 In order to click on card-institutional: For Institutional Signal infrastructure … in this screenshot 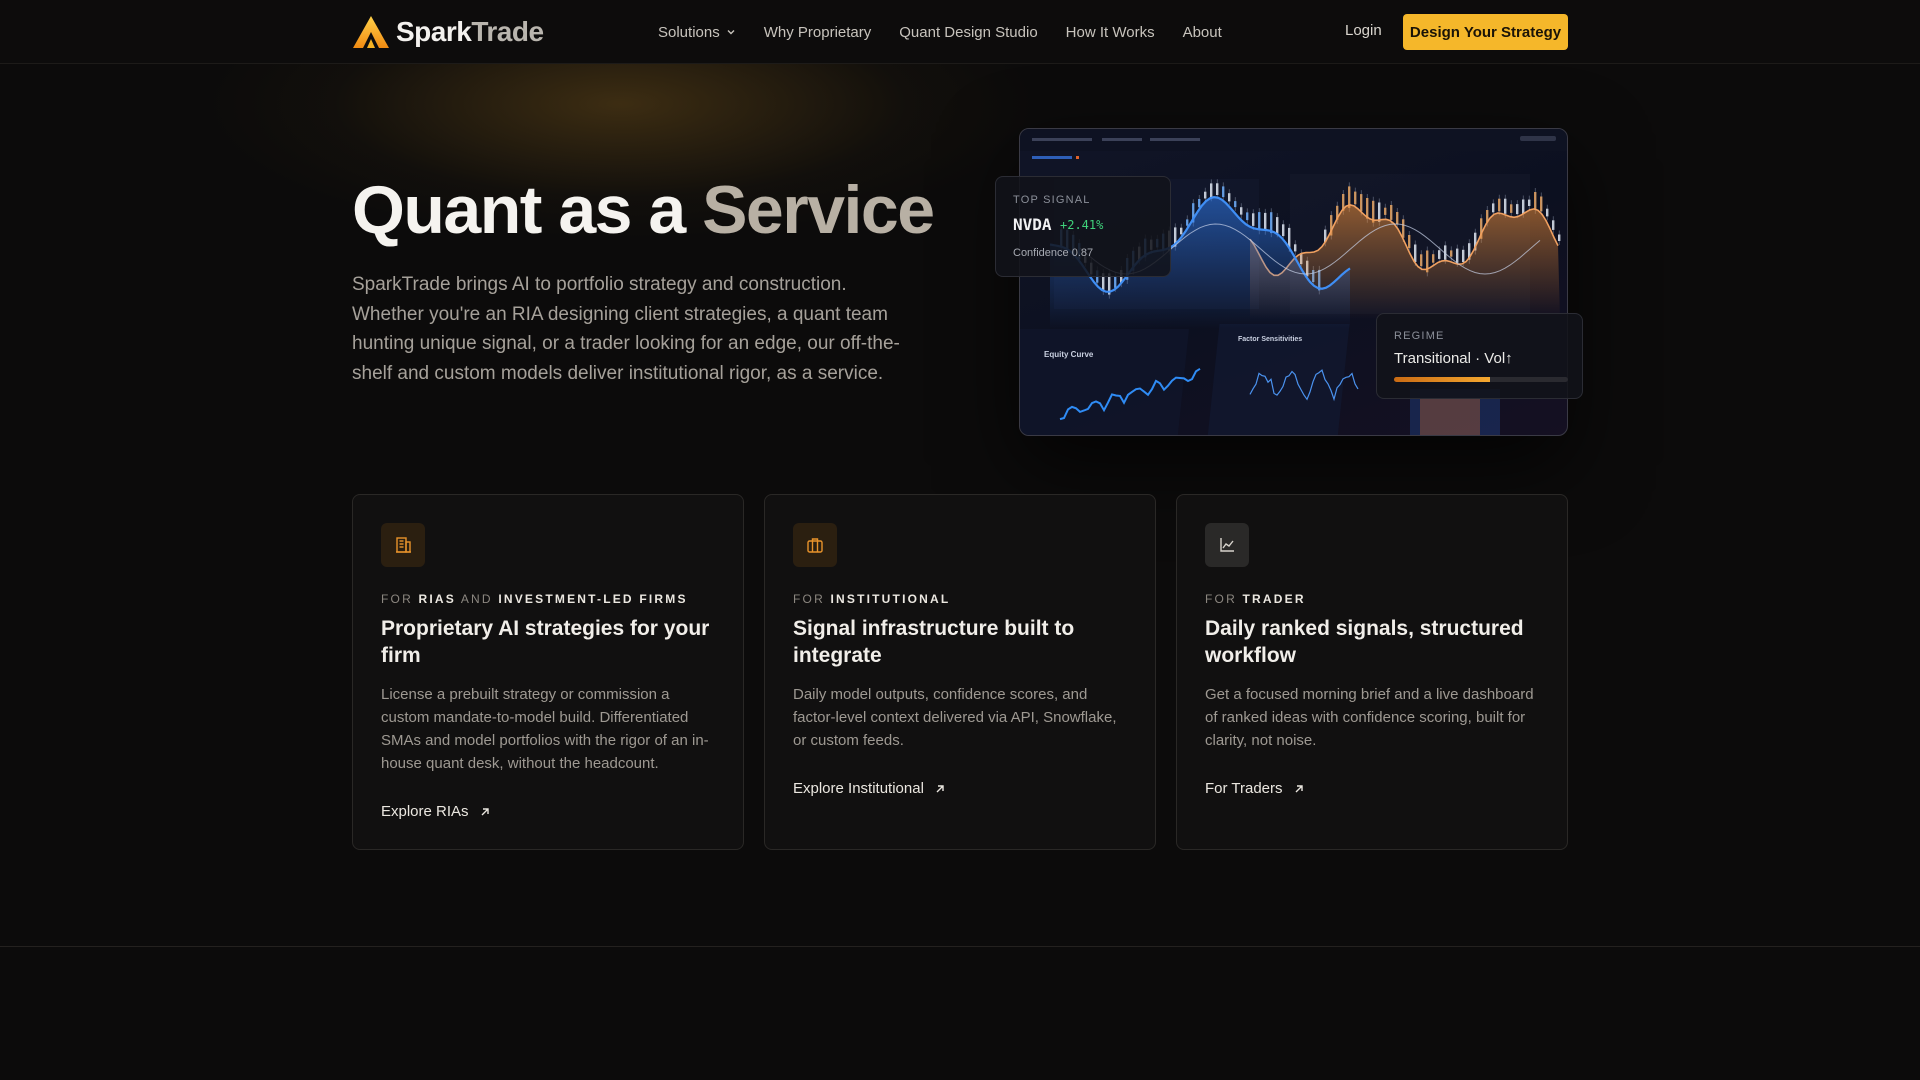, I will do `click(960, 672)`.